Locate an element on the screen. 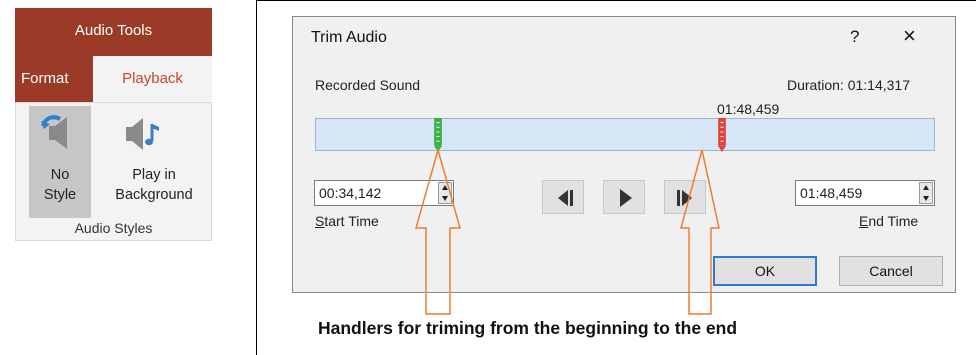 This screenshot has height=355, width=976. audio-timeline-track is located at coordinates (625, 134).